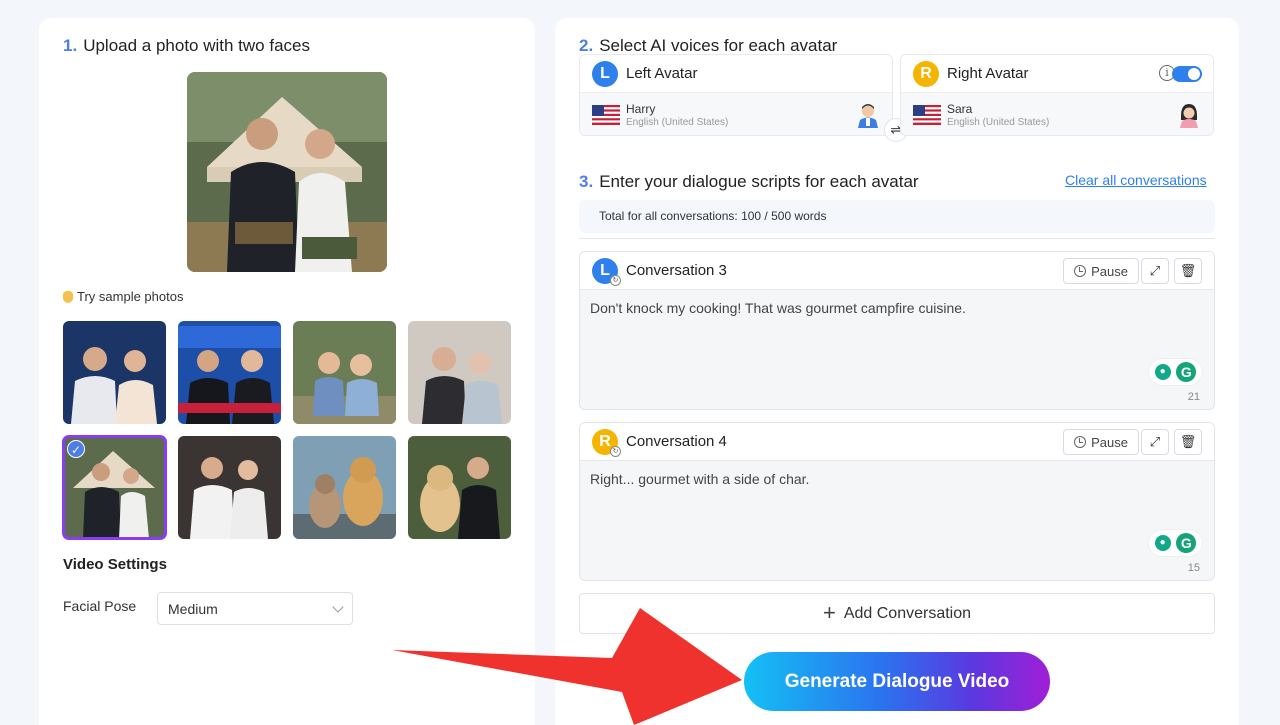  Describe the element at coordinates (586, 181) in the screenshot. I see `step-number: 3.` at that location.